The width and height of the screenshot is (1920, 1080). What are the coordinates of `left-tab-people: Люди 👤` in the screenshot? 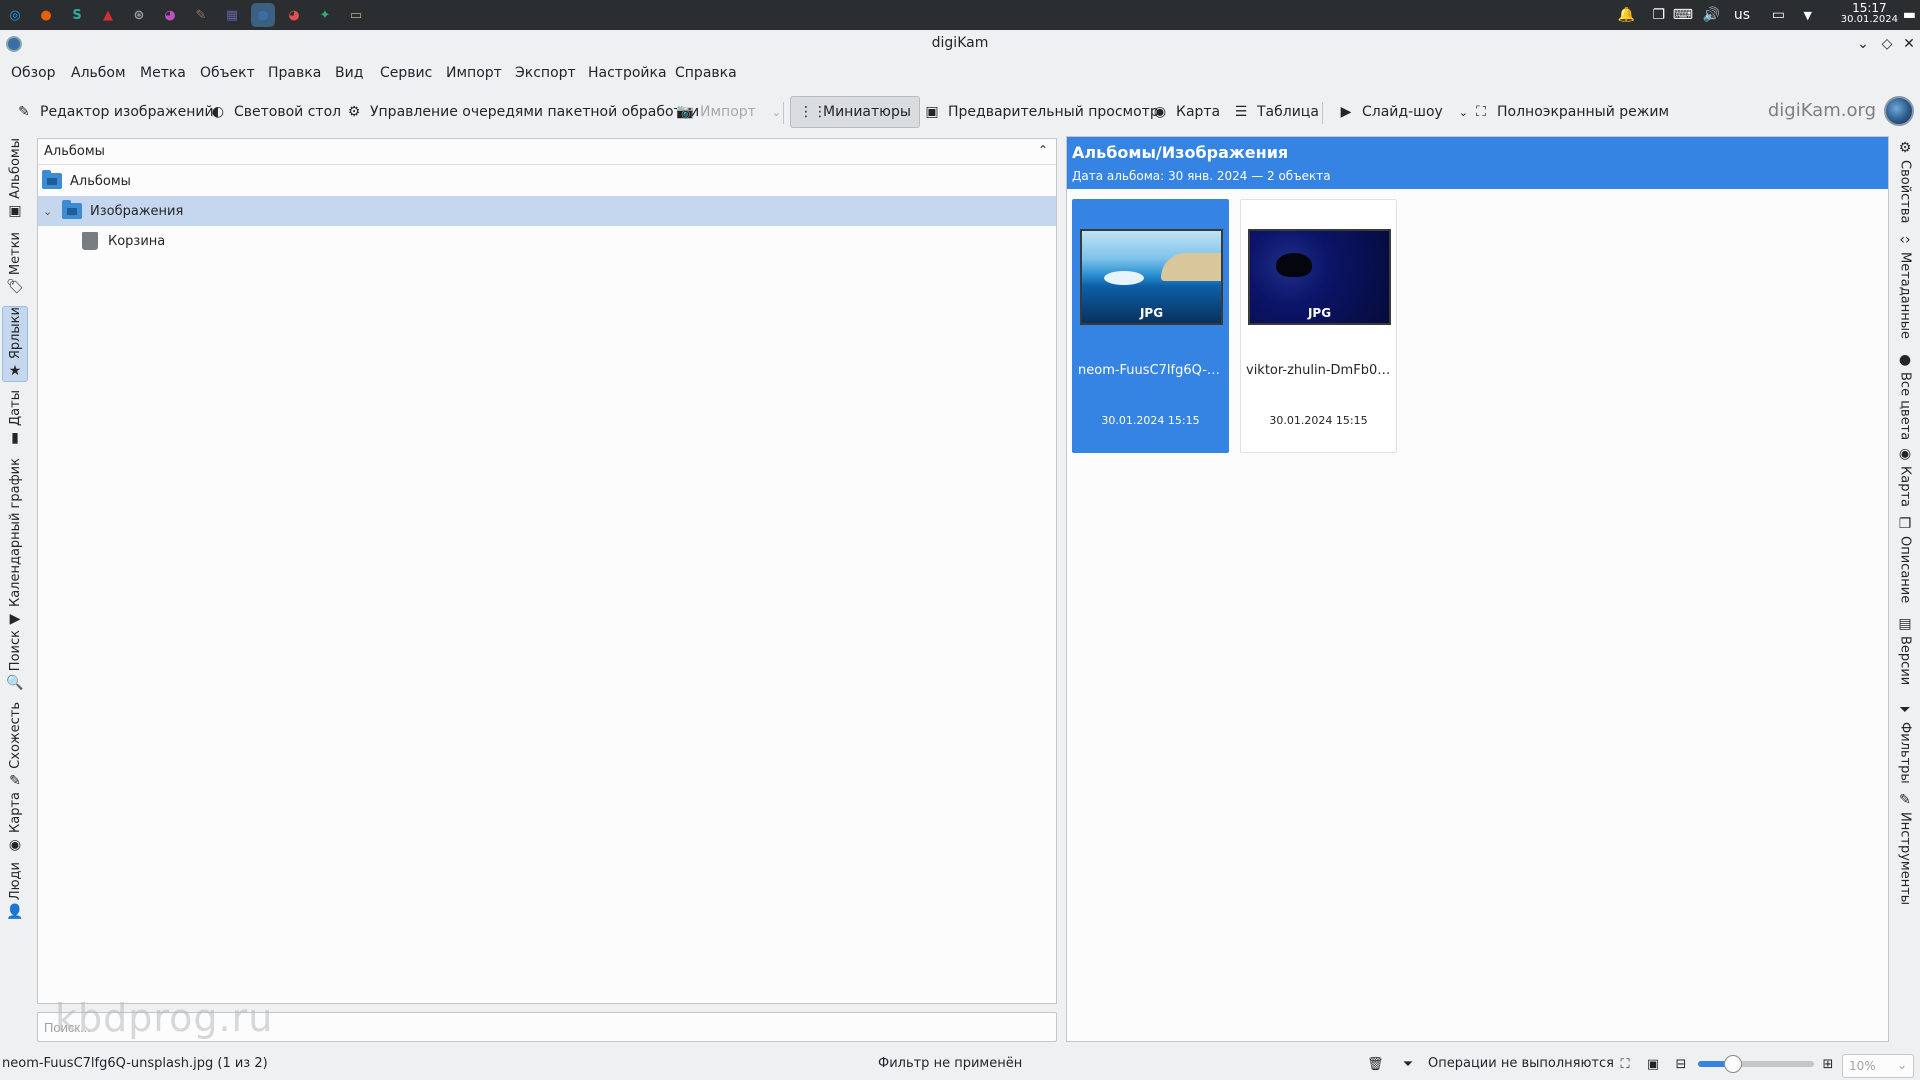 It's located at (15, 895).